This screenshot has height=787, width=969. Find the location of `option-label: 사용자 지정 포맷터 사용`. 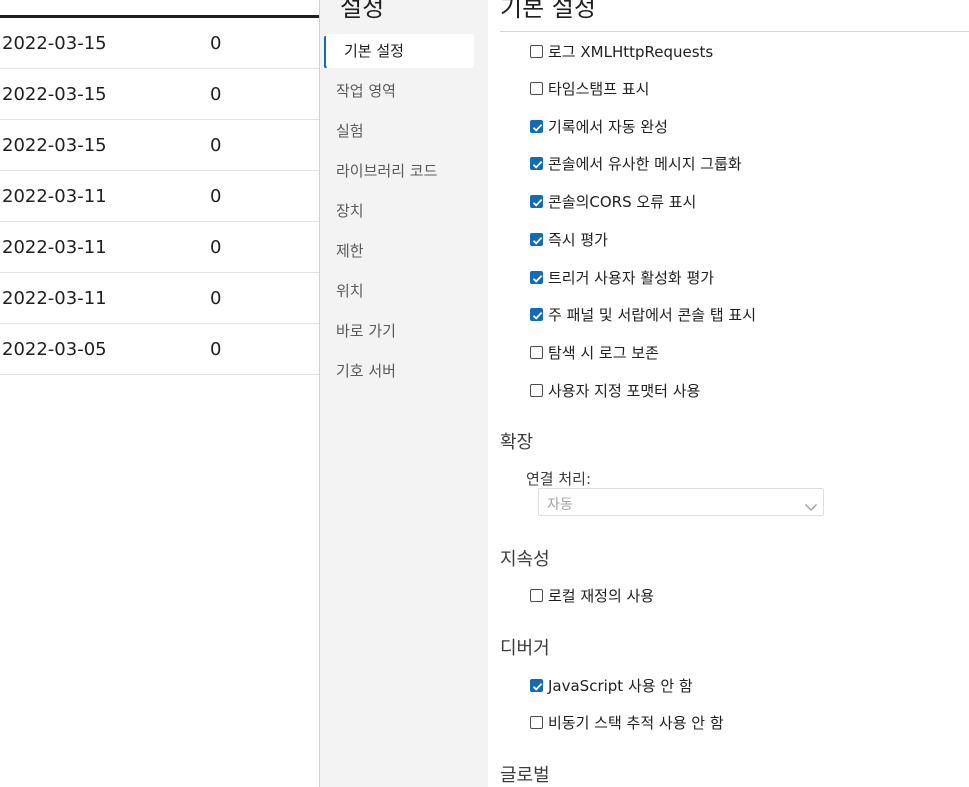

option-label: 사용자 지정 포맷터 사용 is located at coordinates (624, 390).